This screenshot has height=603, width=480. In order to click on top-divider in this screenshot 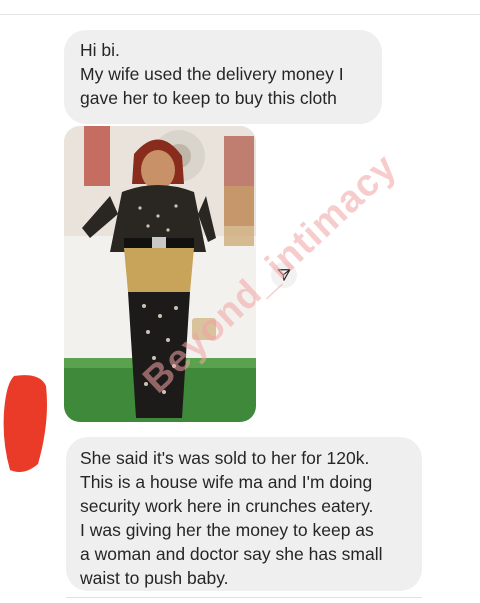, I will do `click(240, 14)`.